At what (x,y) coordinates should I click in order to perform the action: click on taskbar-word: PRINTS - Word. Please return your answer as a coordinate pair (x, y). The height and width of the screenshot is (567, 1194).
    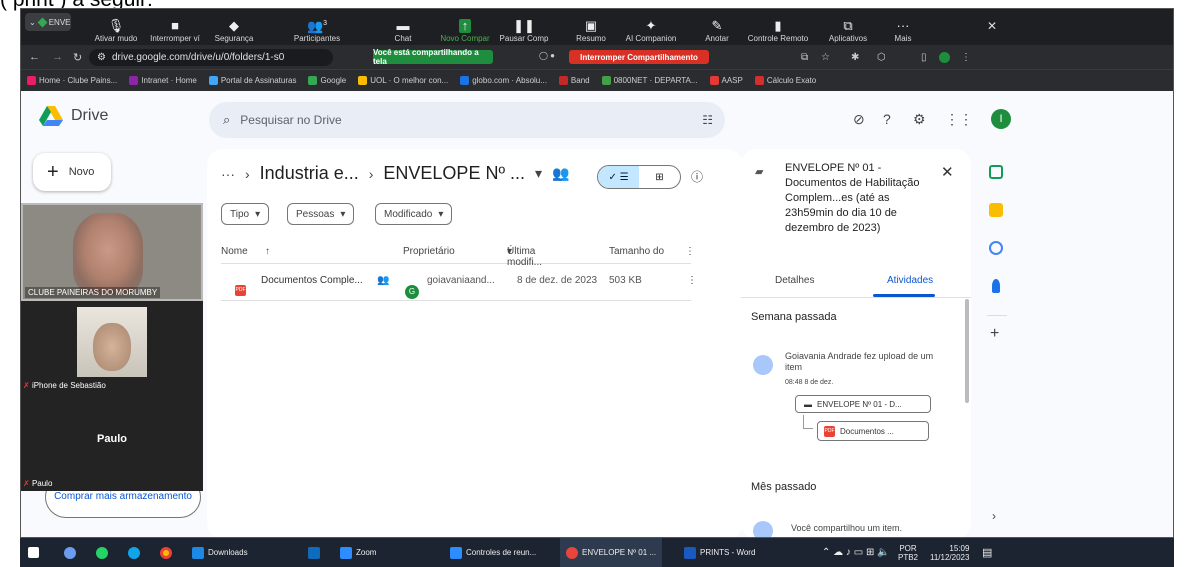
    Looking at the image, I should click on (719, 552).